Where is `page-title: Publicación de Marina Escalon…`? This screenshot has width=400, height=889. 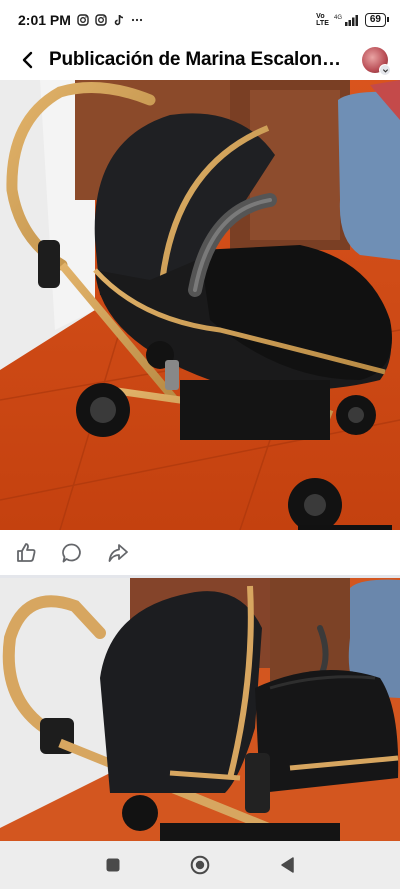
page-title: Publicación de Marina Escalon… is located at coordinates (195, 59).